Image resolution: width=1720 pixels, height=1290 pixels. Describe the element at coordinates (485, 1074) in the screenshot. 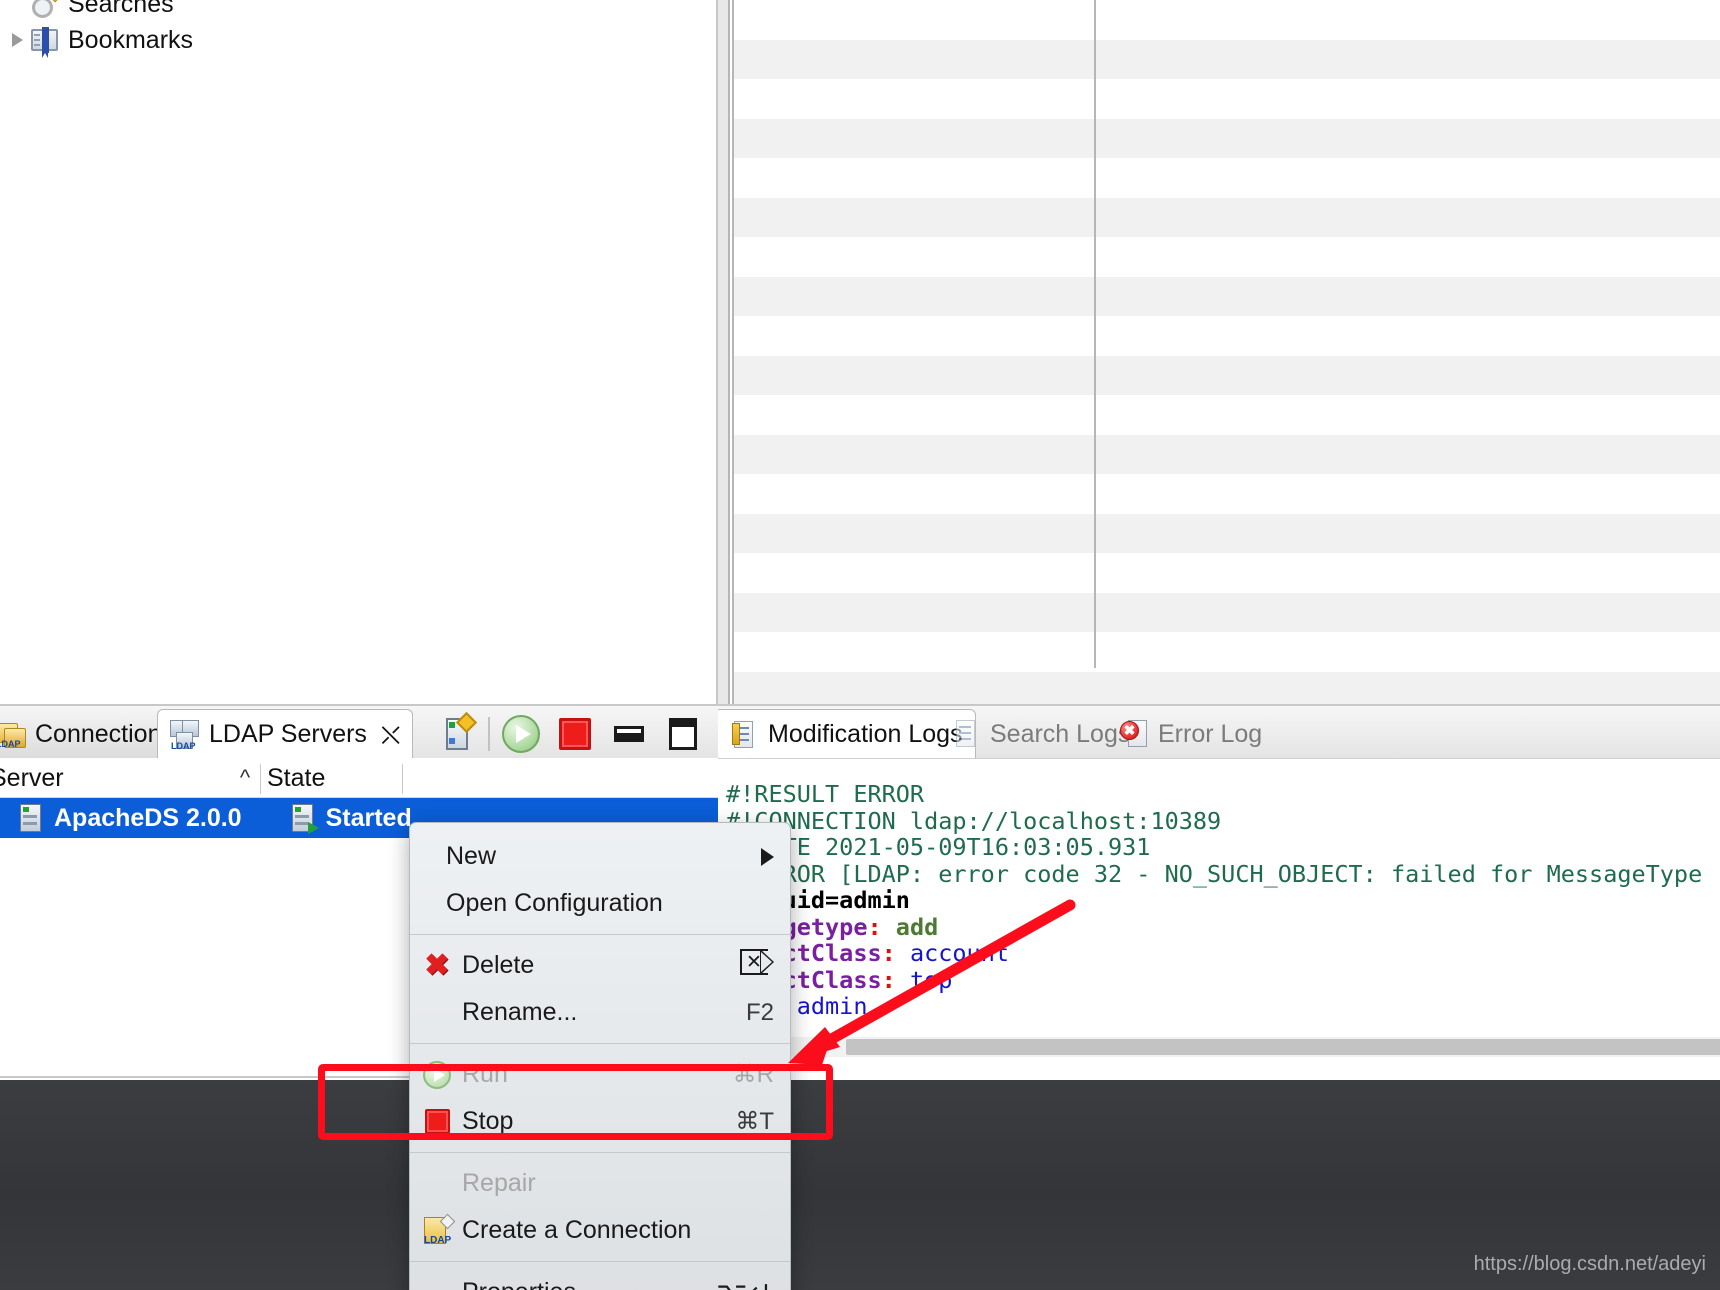

I see `menu-item-label: Run` at that location.